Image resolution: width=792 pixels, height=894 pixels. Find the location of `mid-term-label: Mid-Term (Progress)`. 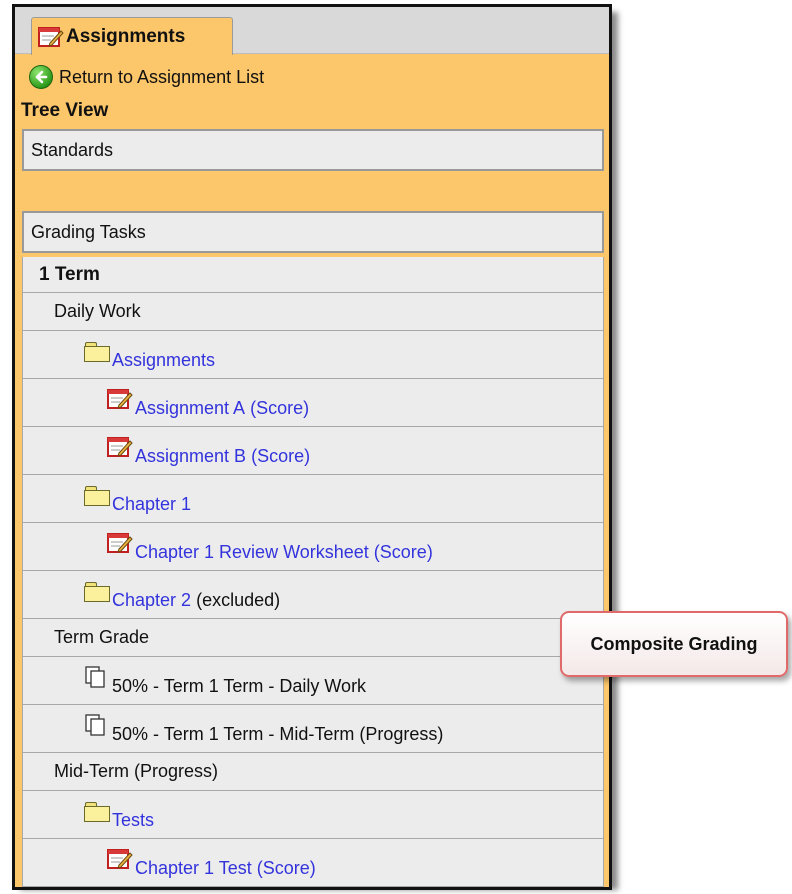

mid-term-label: Mid-Term (Progress) is located at coordinates (136, 771).